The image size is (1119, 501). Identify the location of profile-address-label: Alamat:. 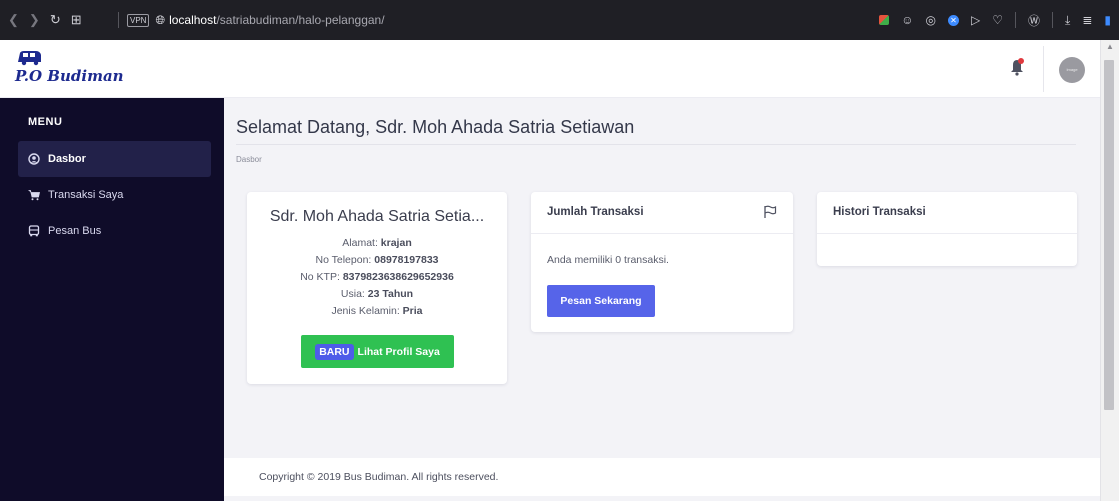
(360, 243).